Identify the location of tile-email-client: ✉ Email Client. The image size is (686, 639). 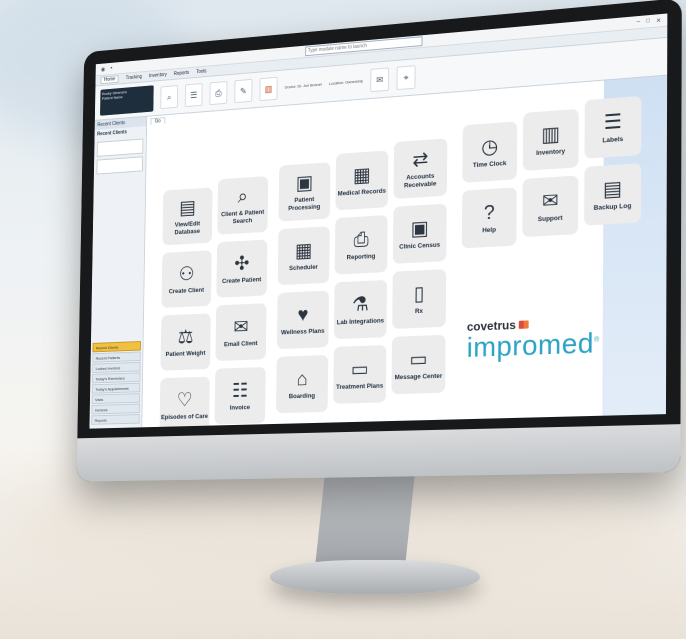
(240, 332).